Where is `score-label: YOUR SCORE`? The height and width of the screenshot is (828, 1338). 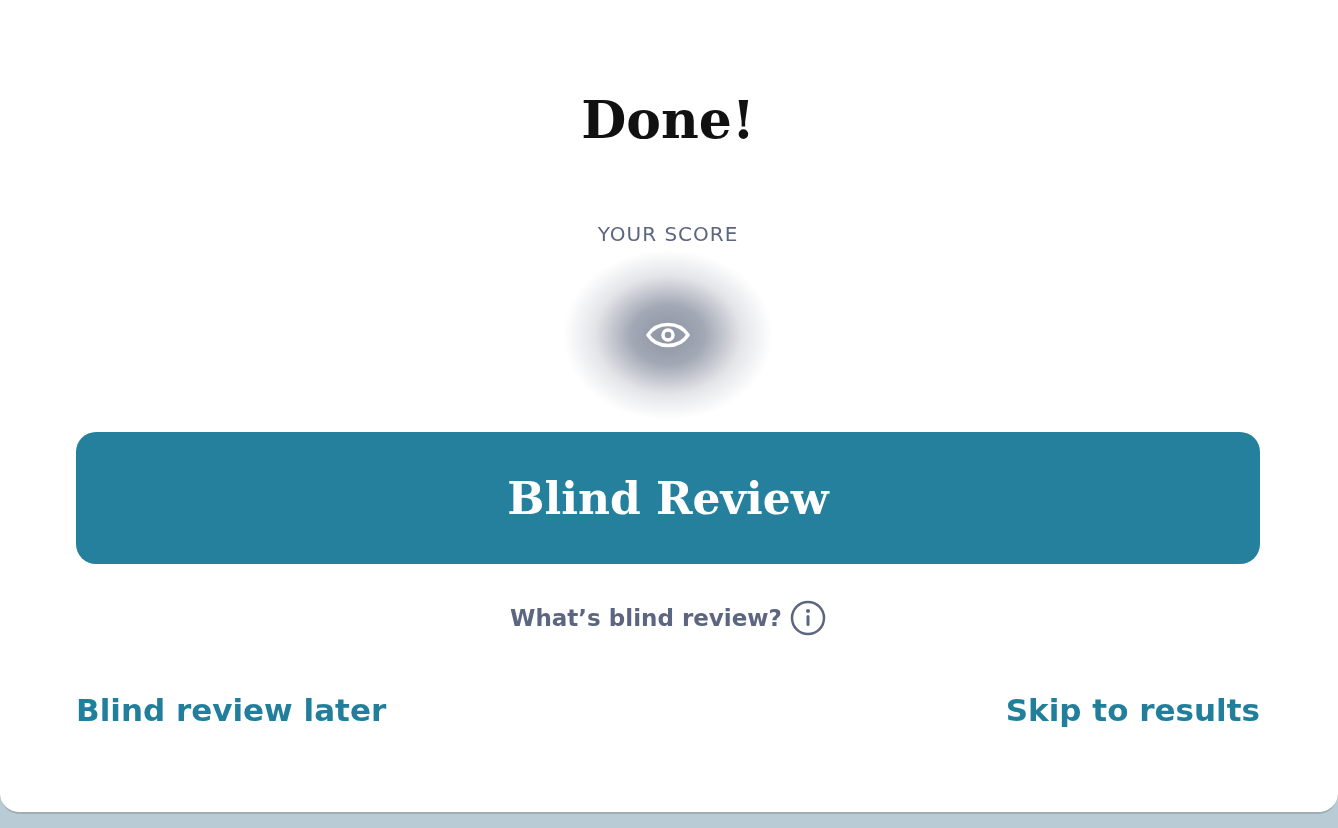
score-label: YOUR SCORE is located at coordinates (668, 234).